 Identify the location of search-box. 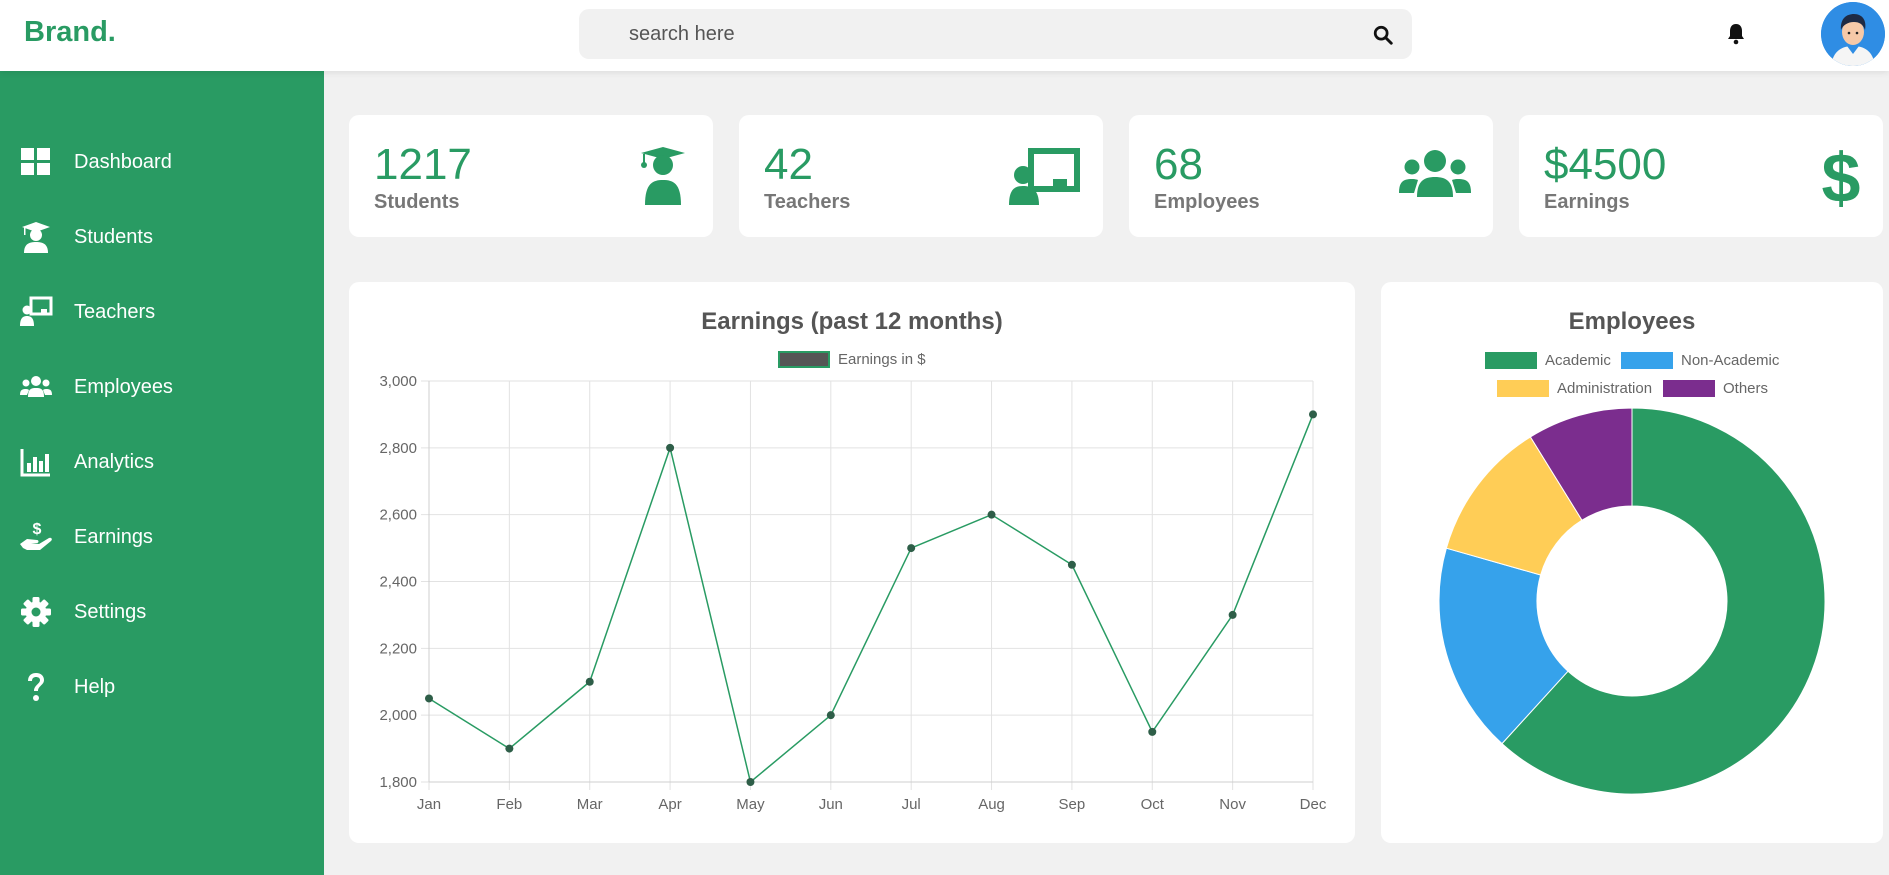
(995, 34).